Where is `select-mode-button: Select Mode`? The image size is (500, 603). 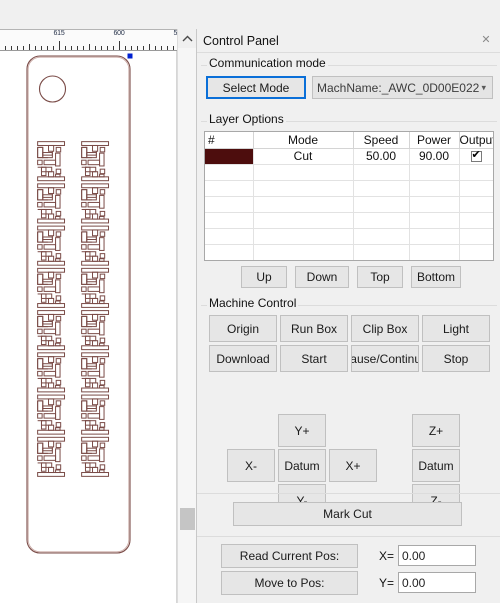
select-mode-button: Select Mode is located at coordinates (256, 87).